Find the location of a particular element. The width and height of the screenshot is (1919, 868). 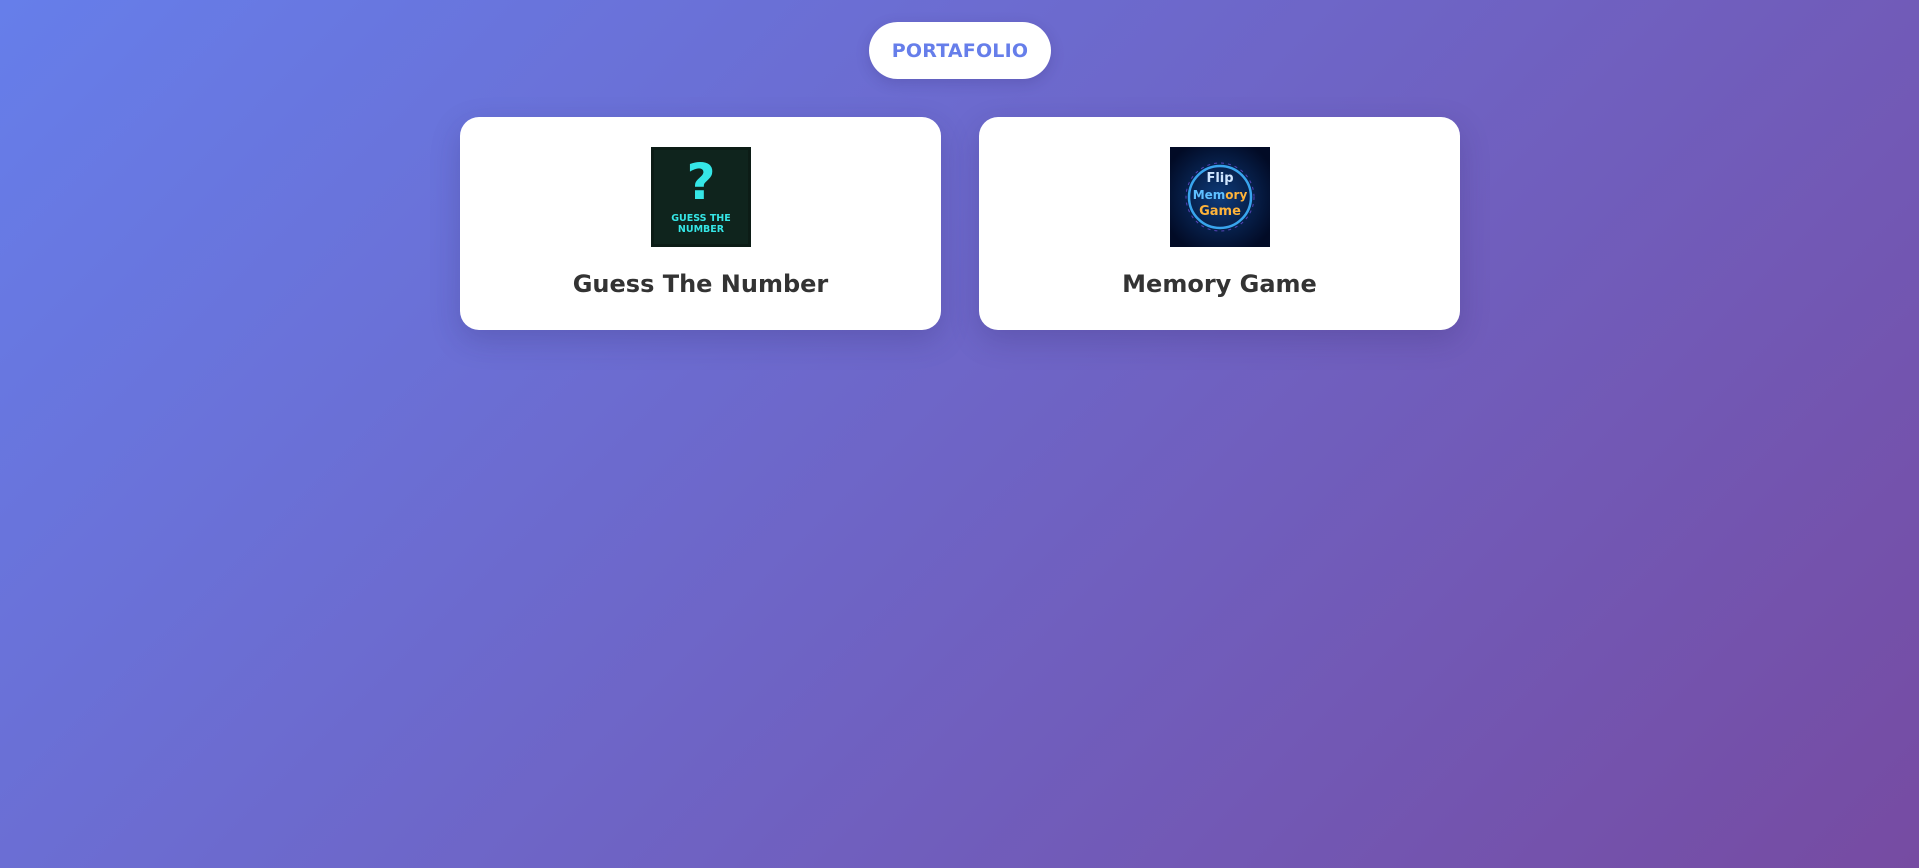

portfolio-button-label: PORTAFOLIO is located at coordinates (960, 50).